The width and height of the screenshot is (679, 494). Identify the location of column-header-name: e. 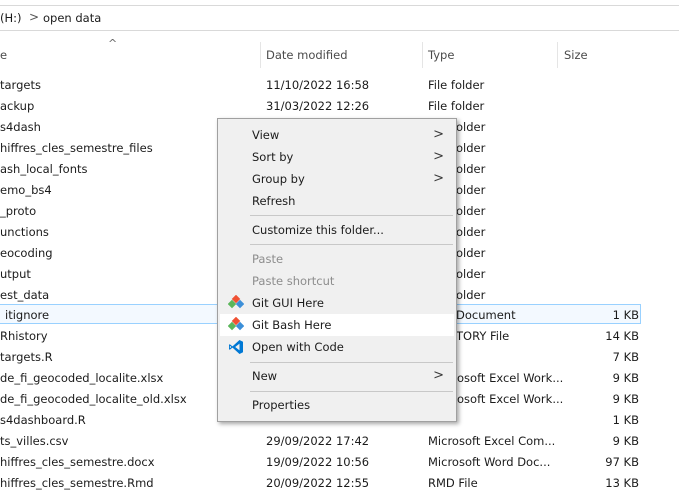
(3, 55).